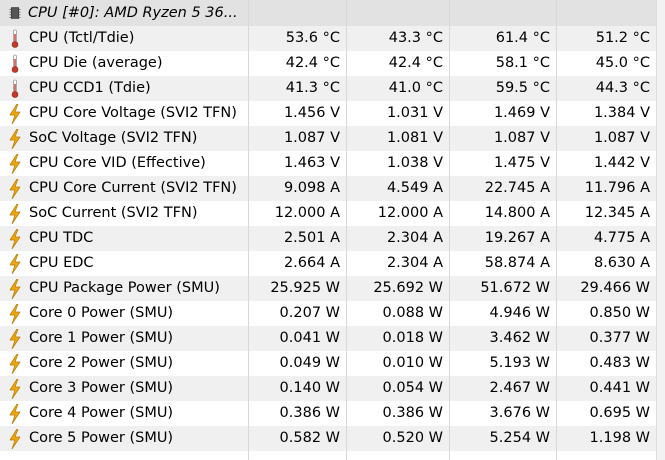 This screenshot has height=460, width=665. What do you see at coordinates (61, 238) in the screenshot?
I see `sensor-name: CPU TDC` at bounding box center [61, 238].